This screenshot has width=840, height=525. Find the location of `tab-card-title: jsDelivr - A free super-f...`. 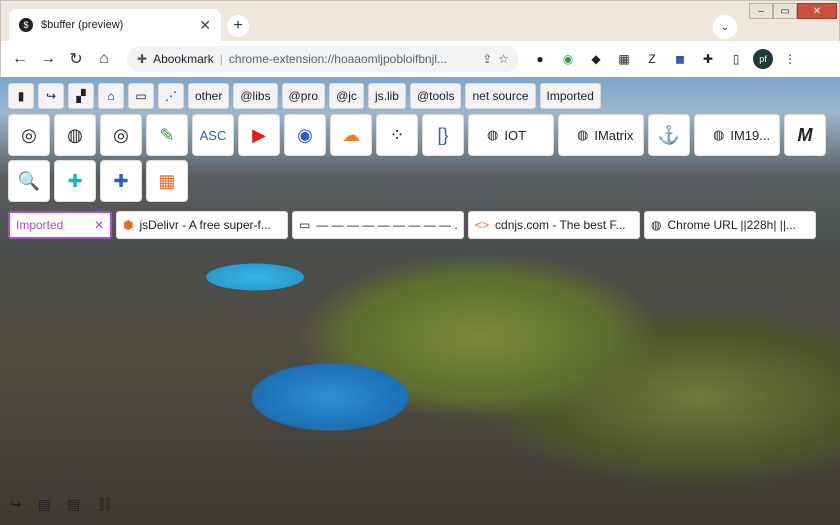

tab-card-title: jsDelivr - A free super-f... is located at coordinates (205, 225).